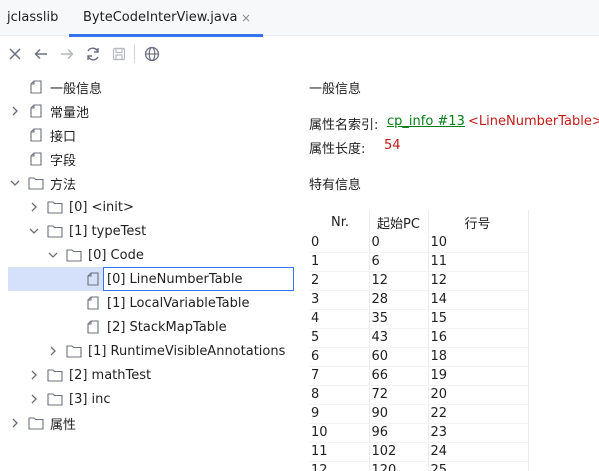 The image size is (599, 471). I want to click on tree-label: [2] StackMapTable, so click(167, 327).